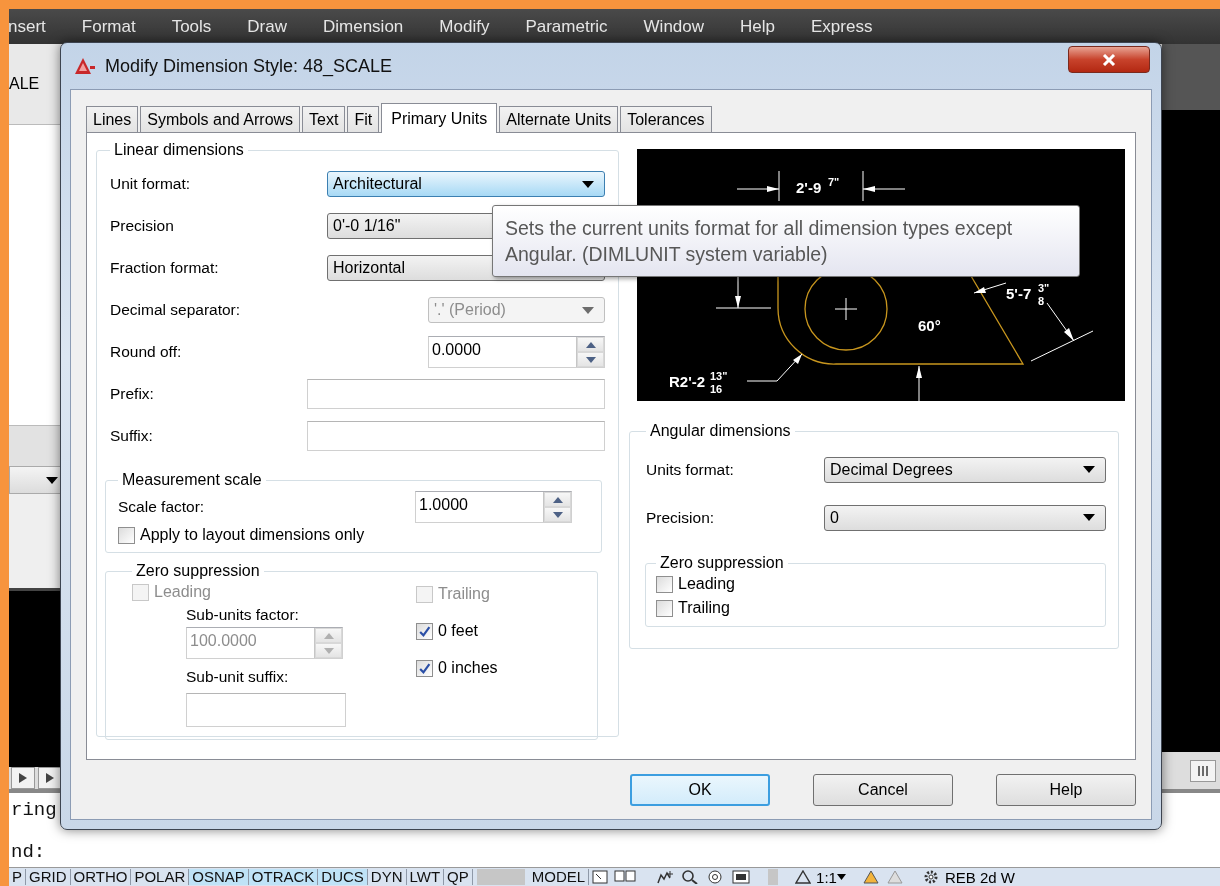 This screenshot has width=1220, height=886. I want to click on status-toggle: ORTHO, so click(101, 877).